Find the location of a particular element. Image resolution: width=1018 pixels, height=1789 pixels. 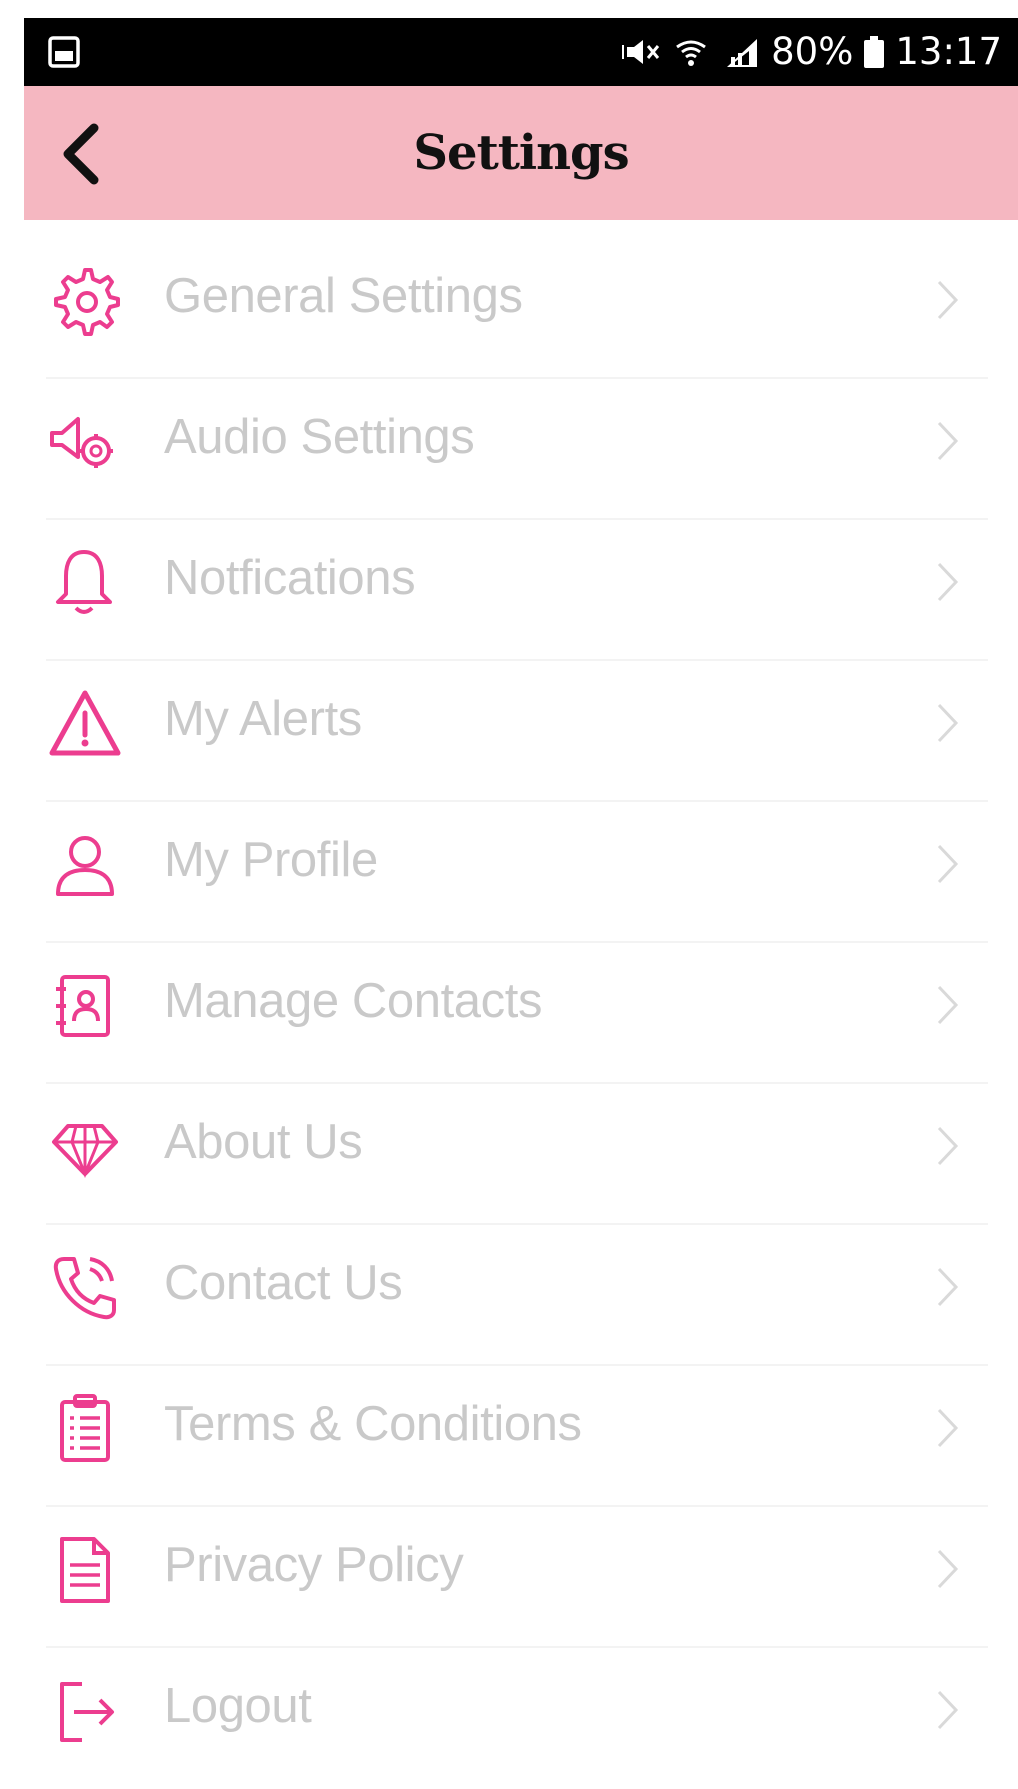

menu-label: Audio Settings is located at coordinates (319, 437).